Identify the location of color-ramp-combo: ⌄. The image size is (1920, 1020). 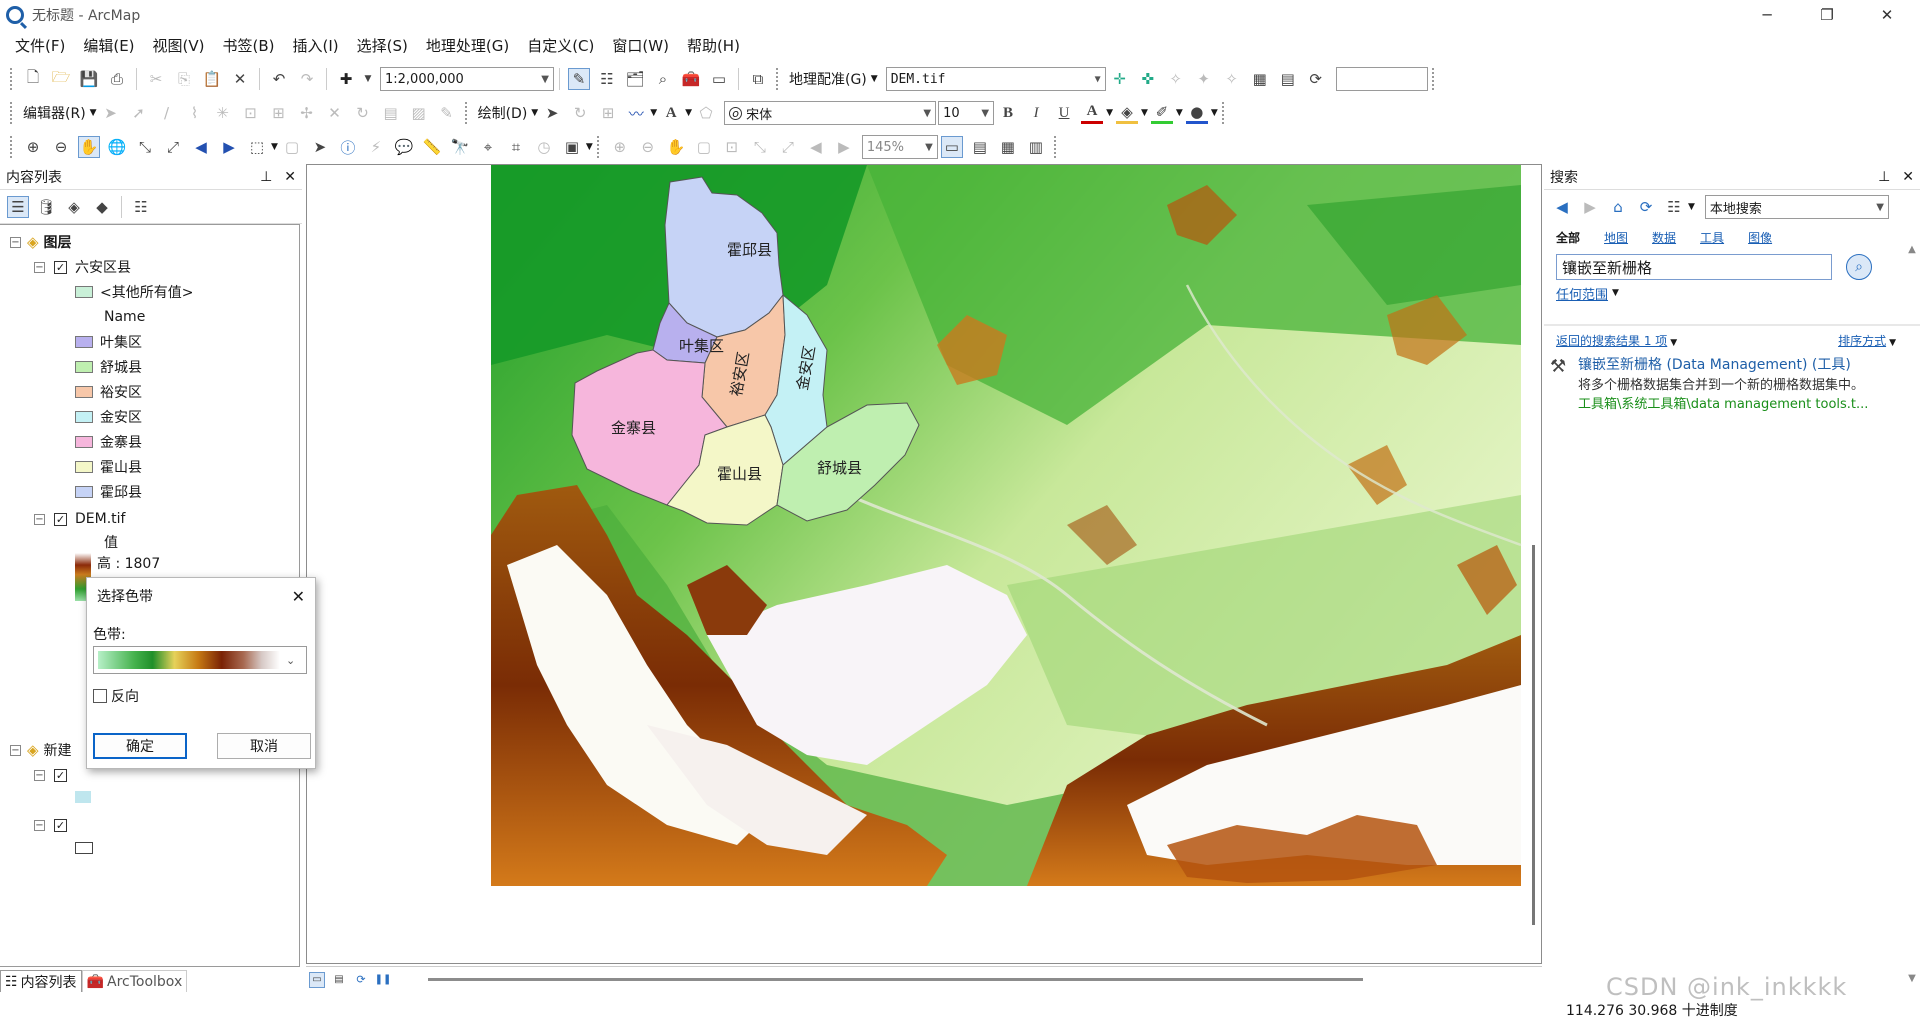
(200, 660).